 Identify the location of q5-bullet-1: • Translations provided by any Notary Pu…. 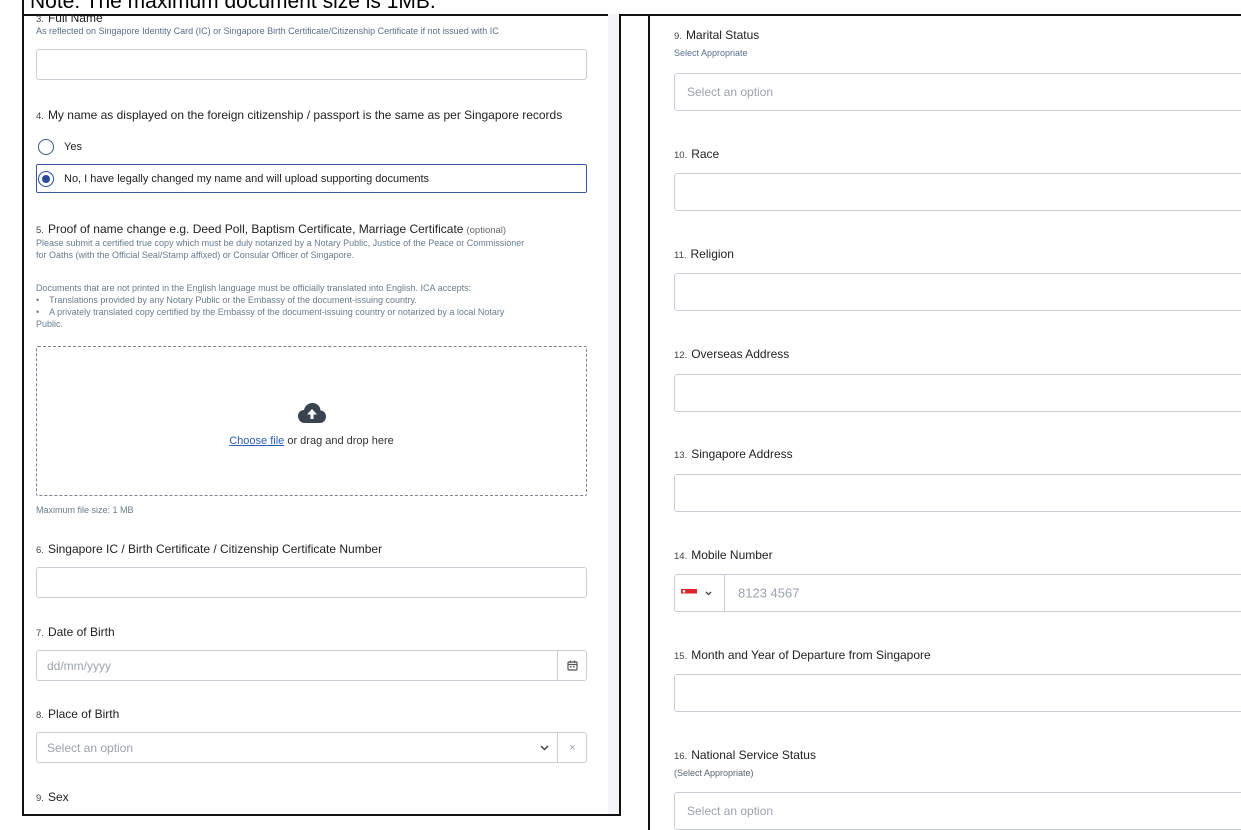
(226, 300).